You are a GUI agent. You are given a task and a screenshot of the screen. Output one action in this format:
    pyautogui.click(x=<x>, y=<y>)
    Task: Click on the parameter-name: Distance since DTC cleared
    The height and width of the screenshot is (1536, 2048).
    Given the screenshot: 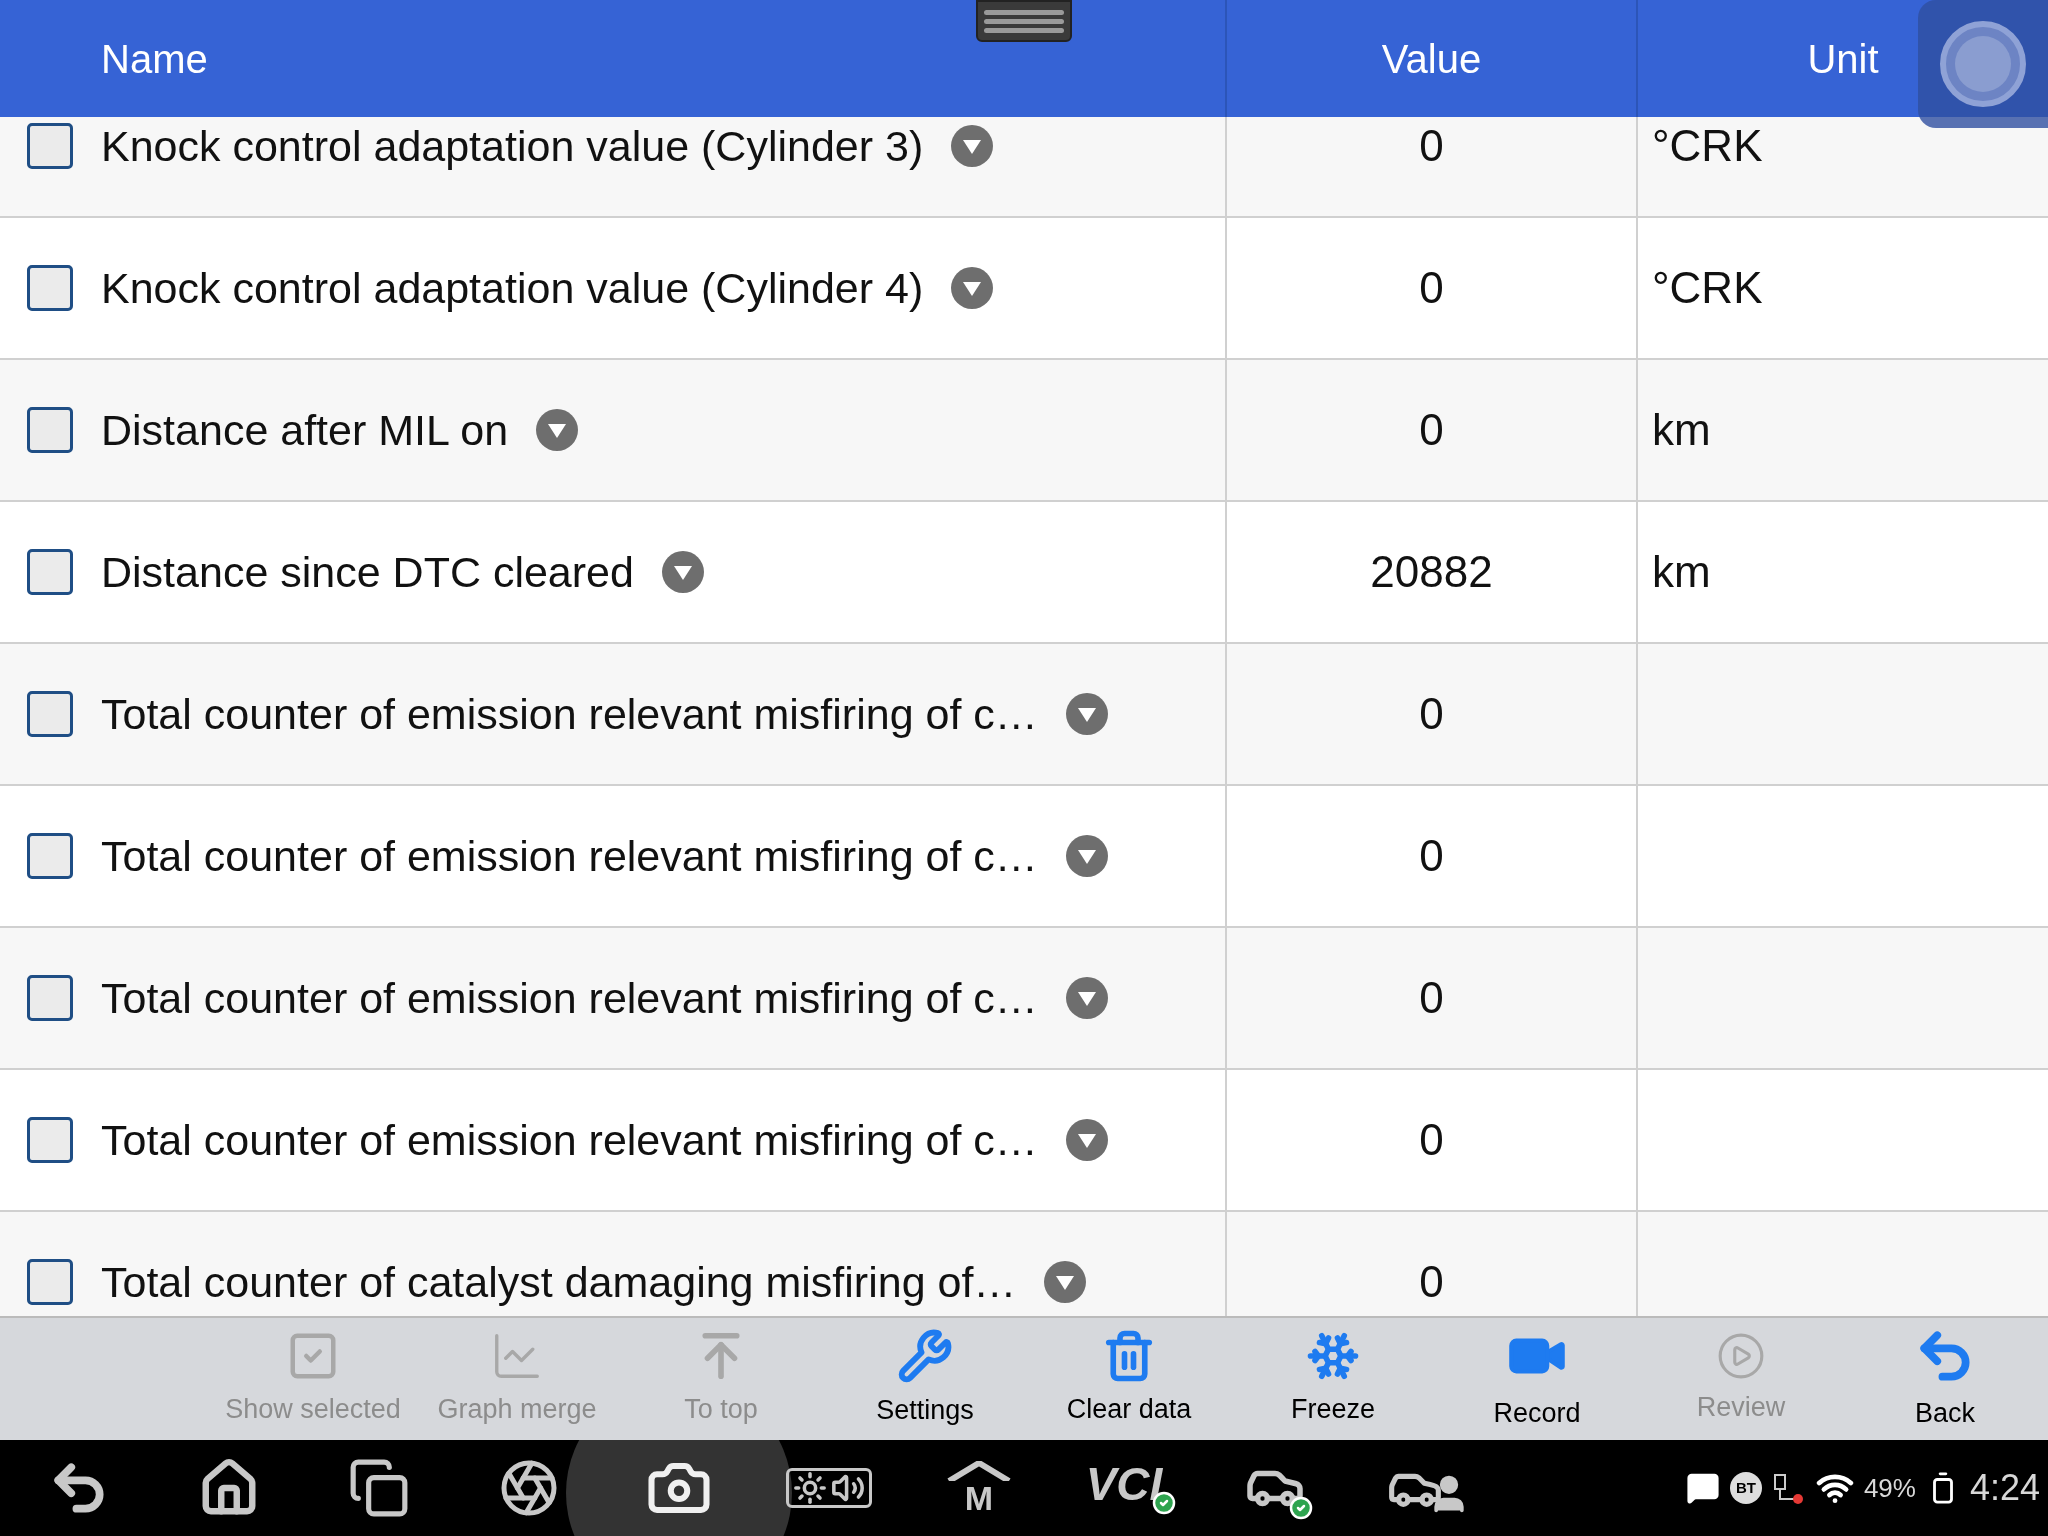 What is the action you would take?
    pyautogui.click(x=367, y=572)
    